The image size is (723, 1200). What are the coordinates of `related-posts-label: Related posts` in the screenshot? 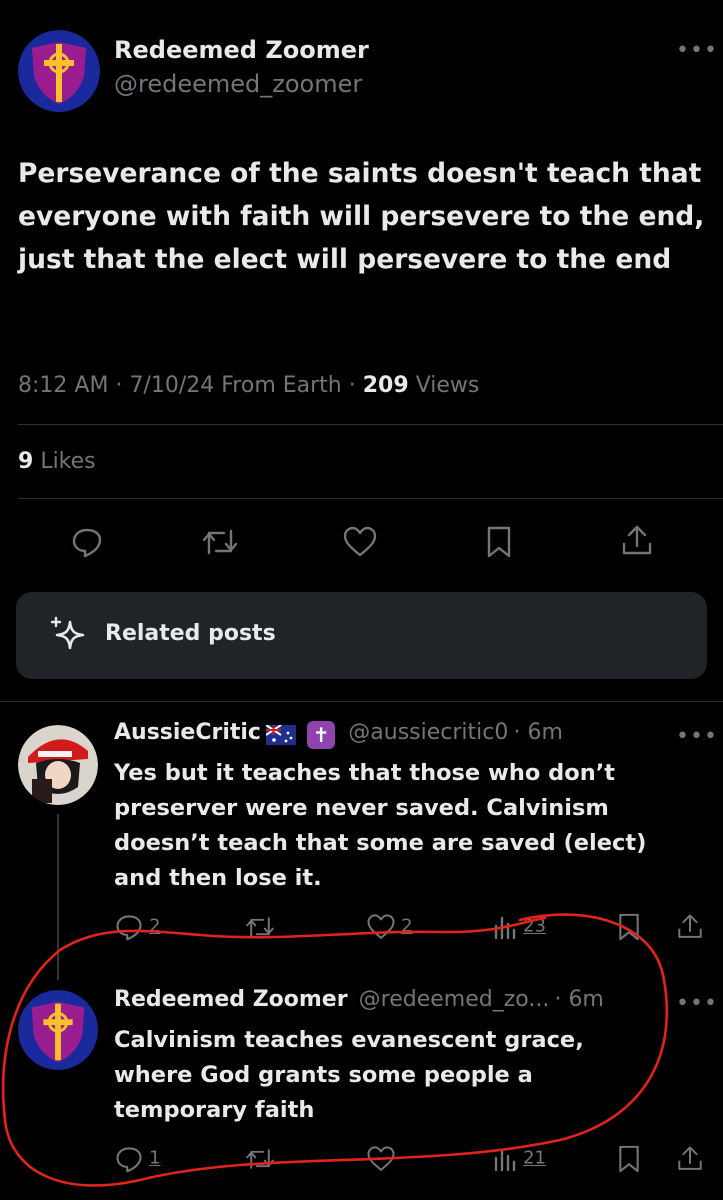 It's located at (190, 633).